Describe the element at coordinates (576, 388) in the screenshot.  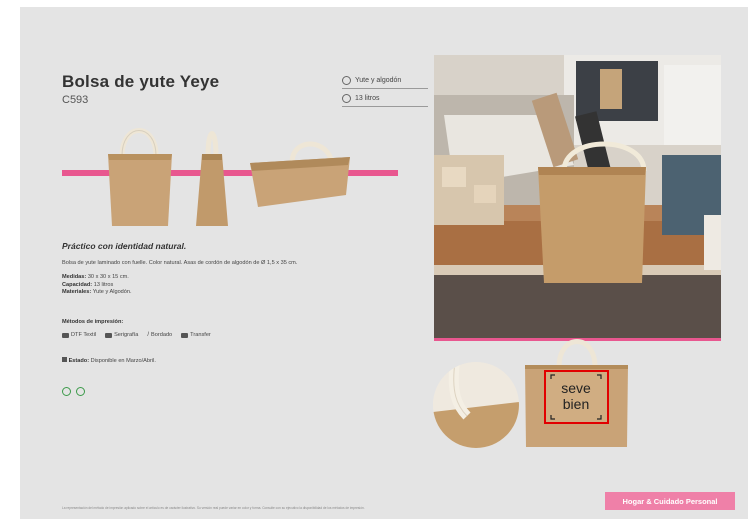
I see `logo-line1: seve` at that location.